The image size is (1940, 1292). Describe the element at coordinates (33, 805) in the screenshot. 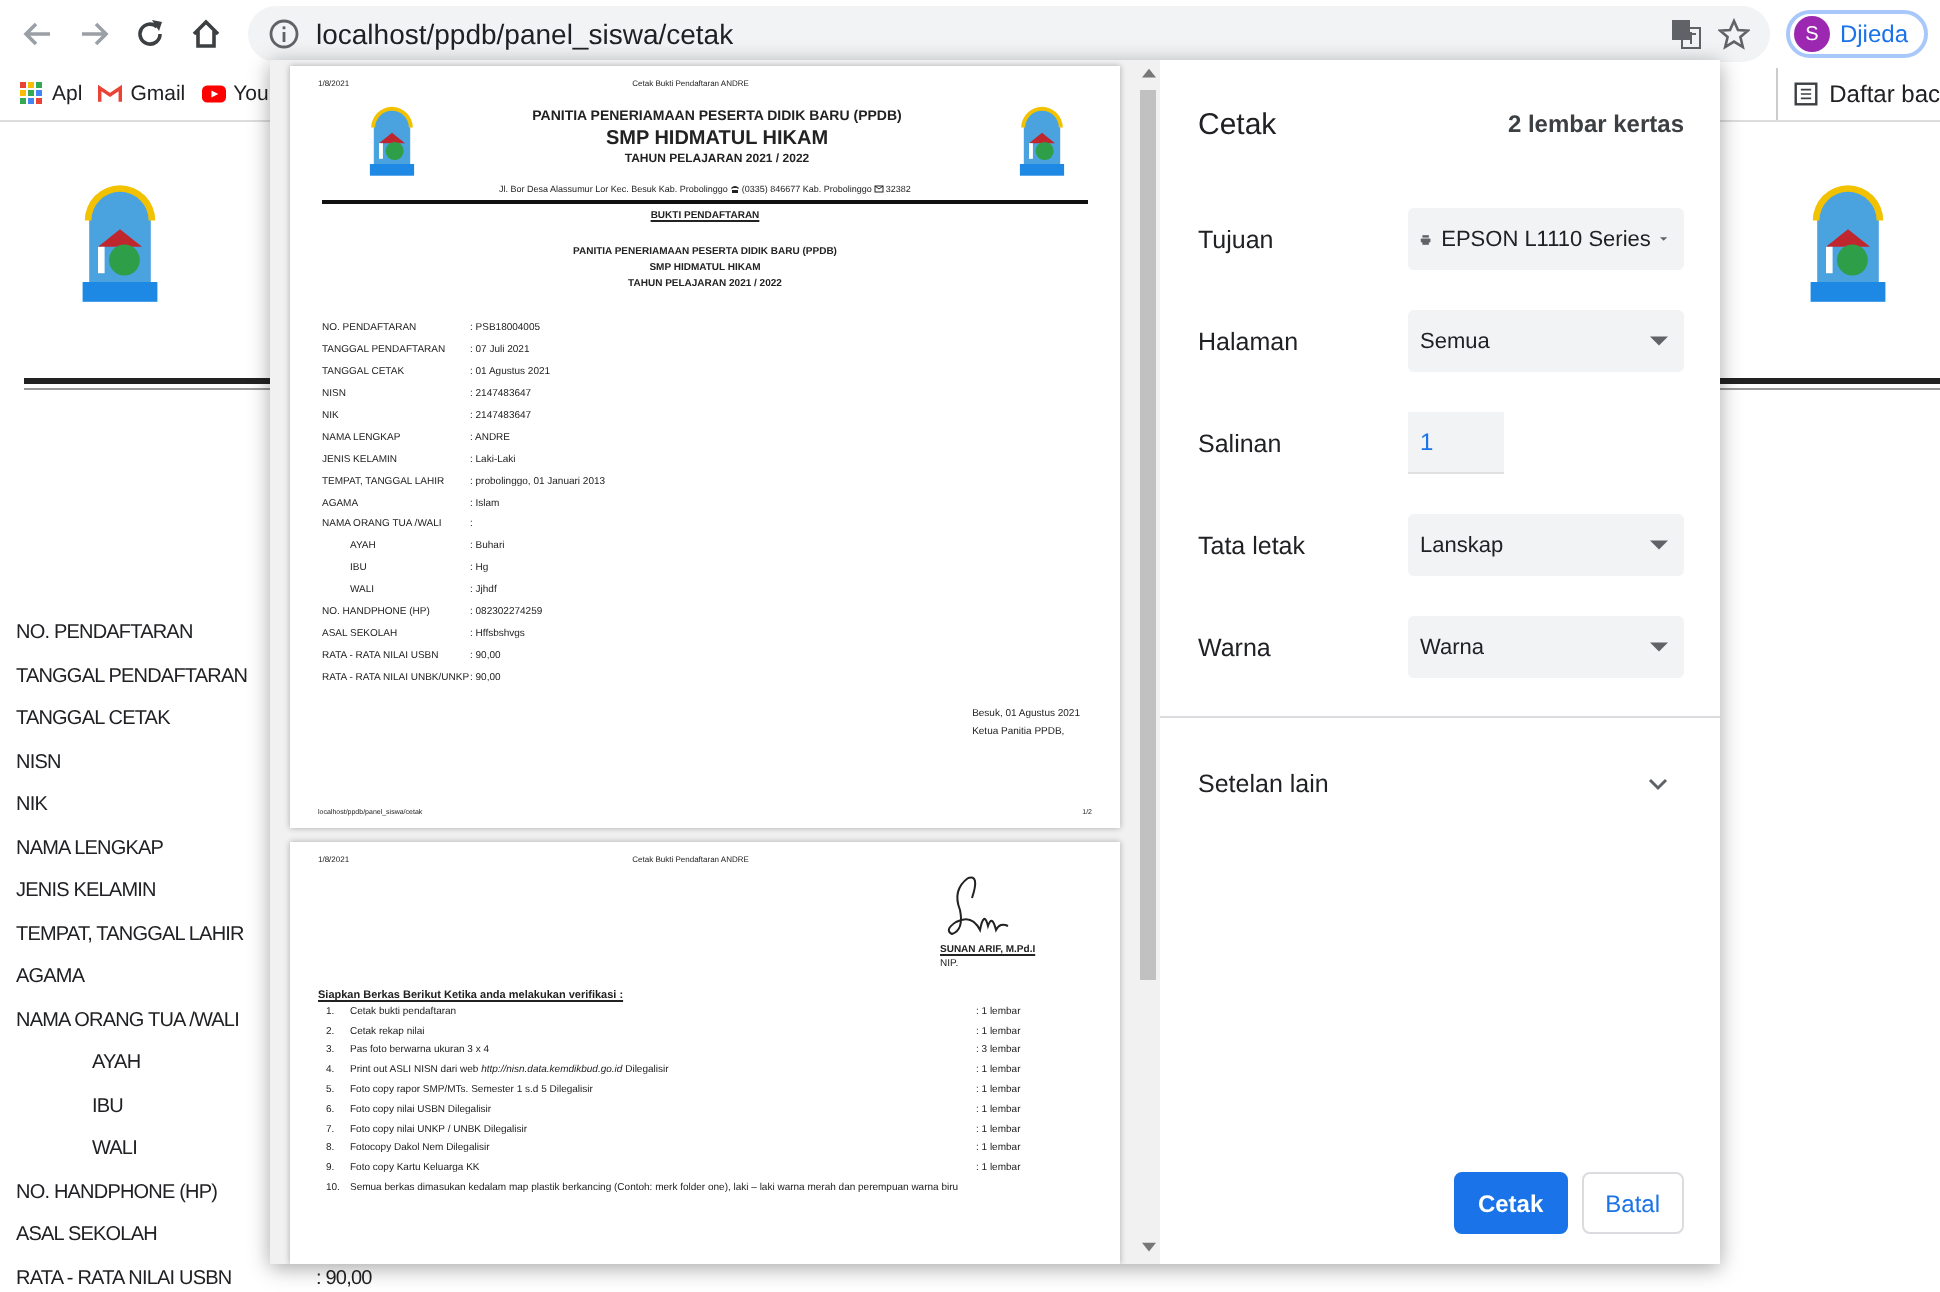

I see `field-label: NIK` at that location.